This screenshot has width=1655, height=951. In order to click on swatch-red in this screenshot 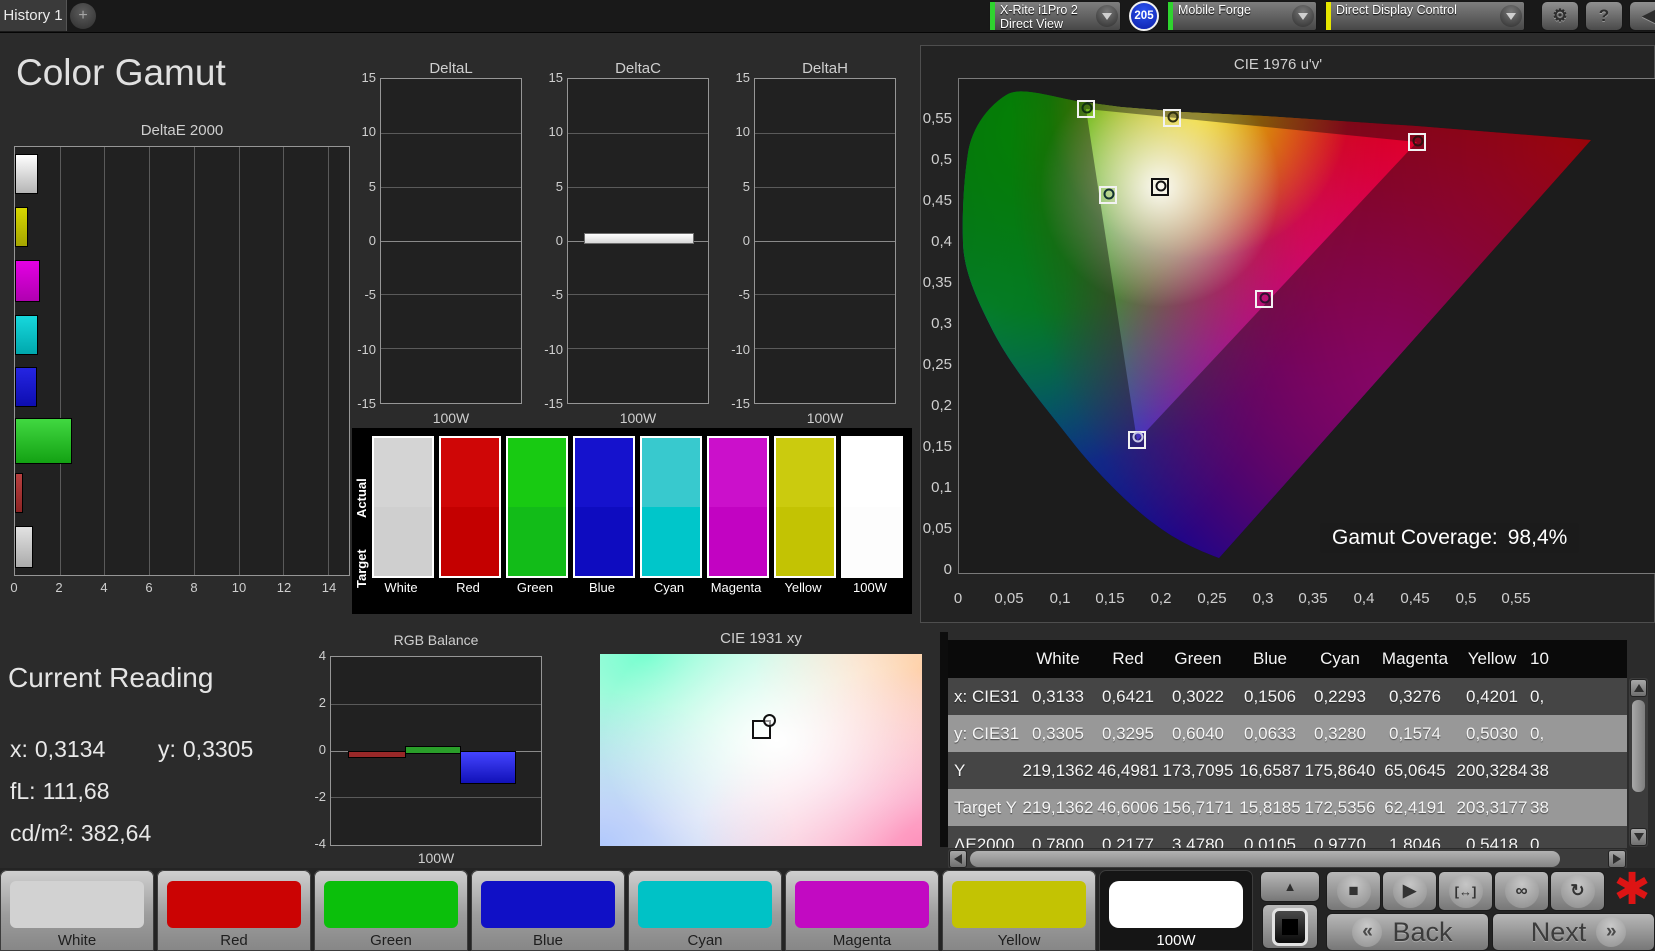, I will do `click(470, 507)`.